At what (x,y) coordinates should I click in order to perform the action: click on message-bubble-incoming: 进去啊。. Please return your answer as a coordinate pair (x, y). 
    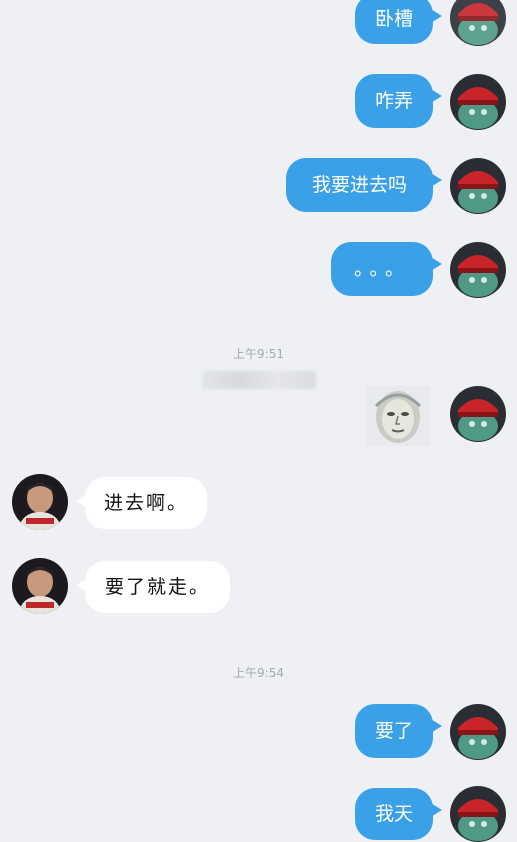
    Looking at the image, I should click on (141, 503).